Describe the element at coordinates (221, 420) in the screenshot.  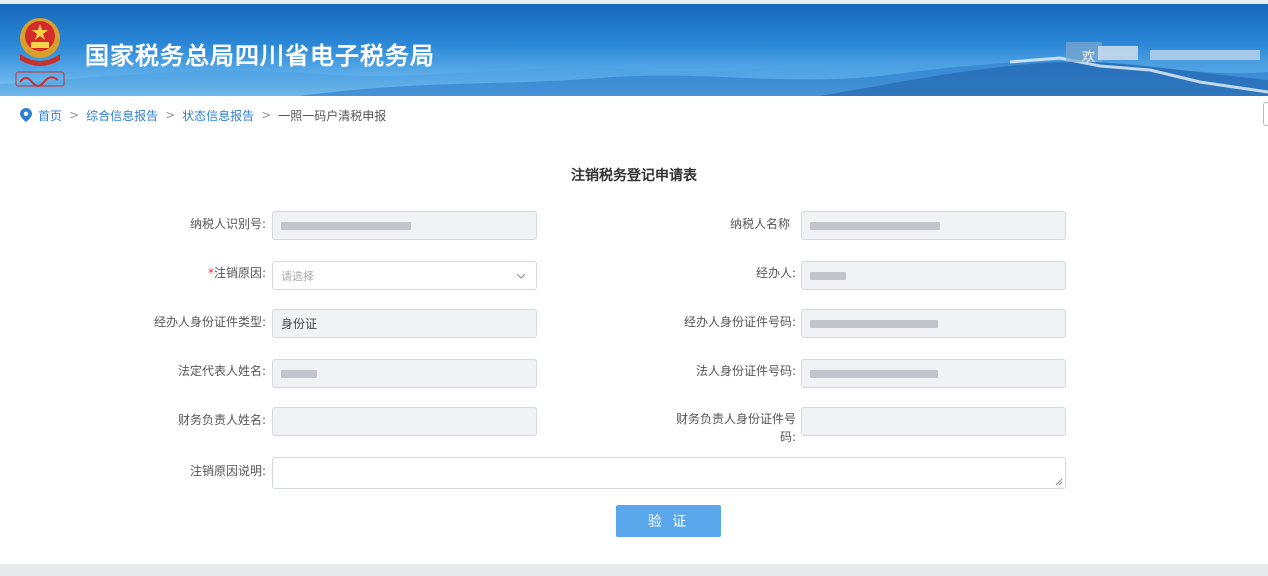
I see `finance-head-name-label: 财务负责人姓名:` at that location.